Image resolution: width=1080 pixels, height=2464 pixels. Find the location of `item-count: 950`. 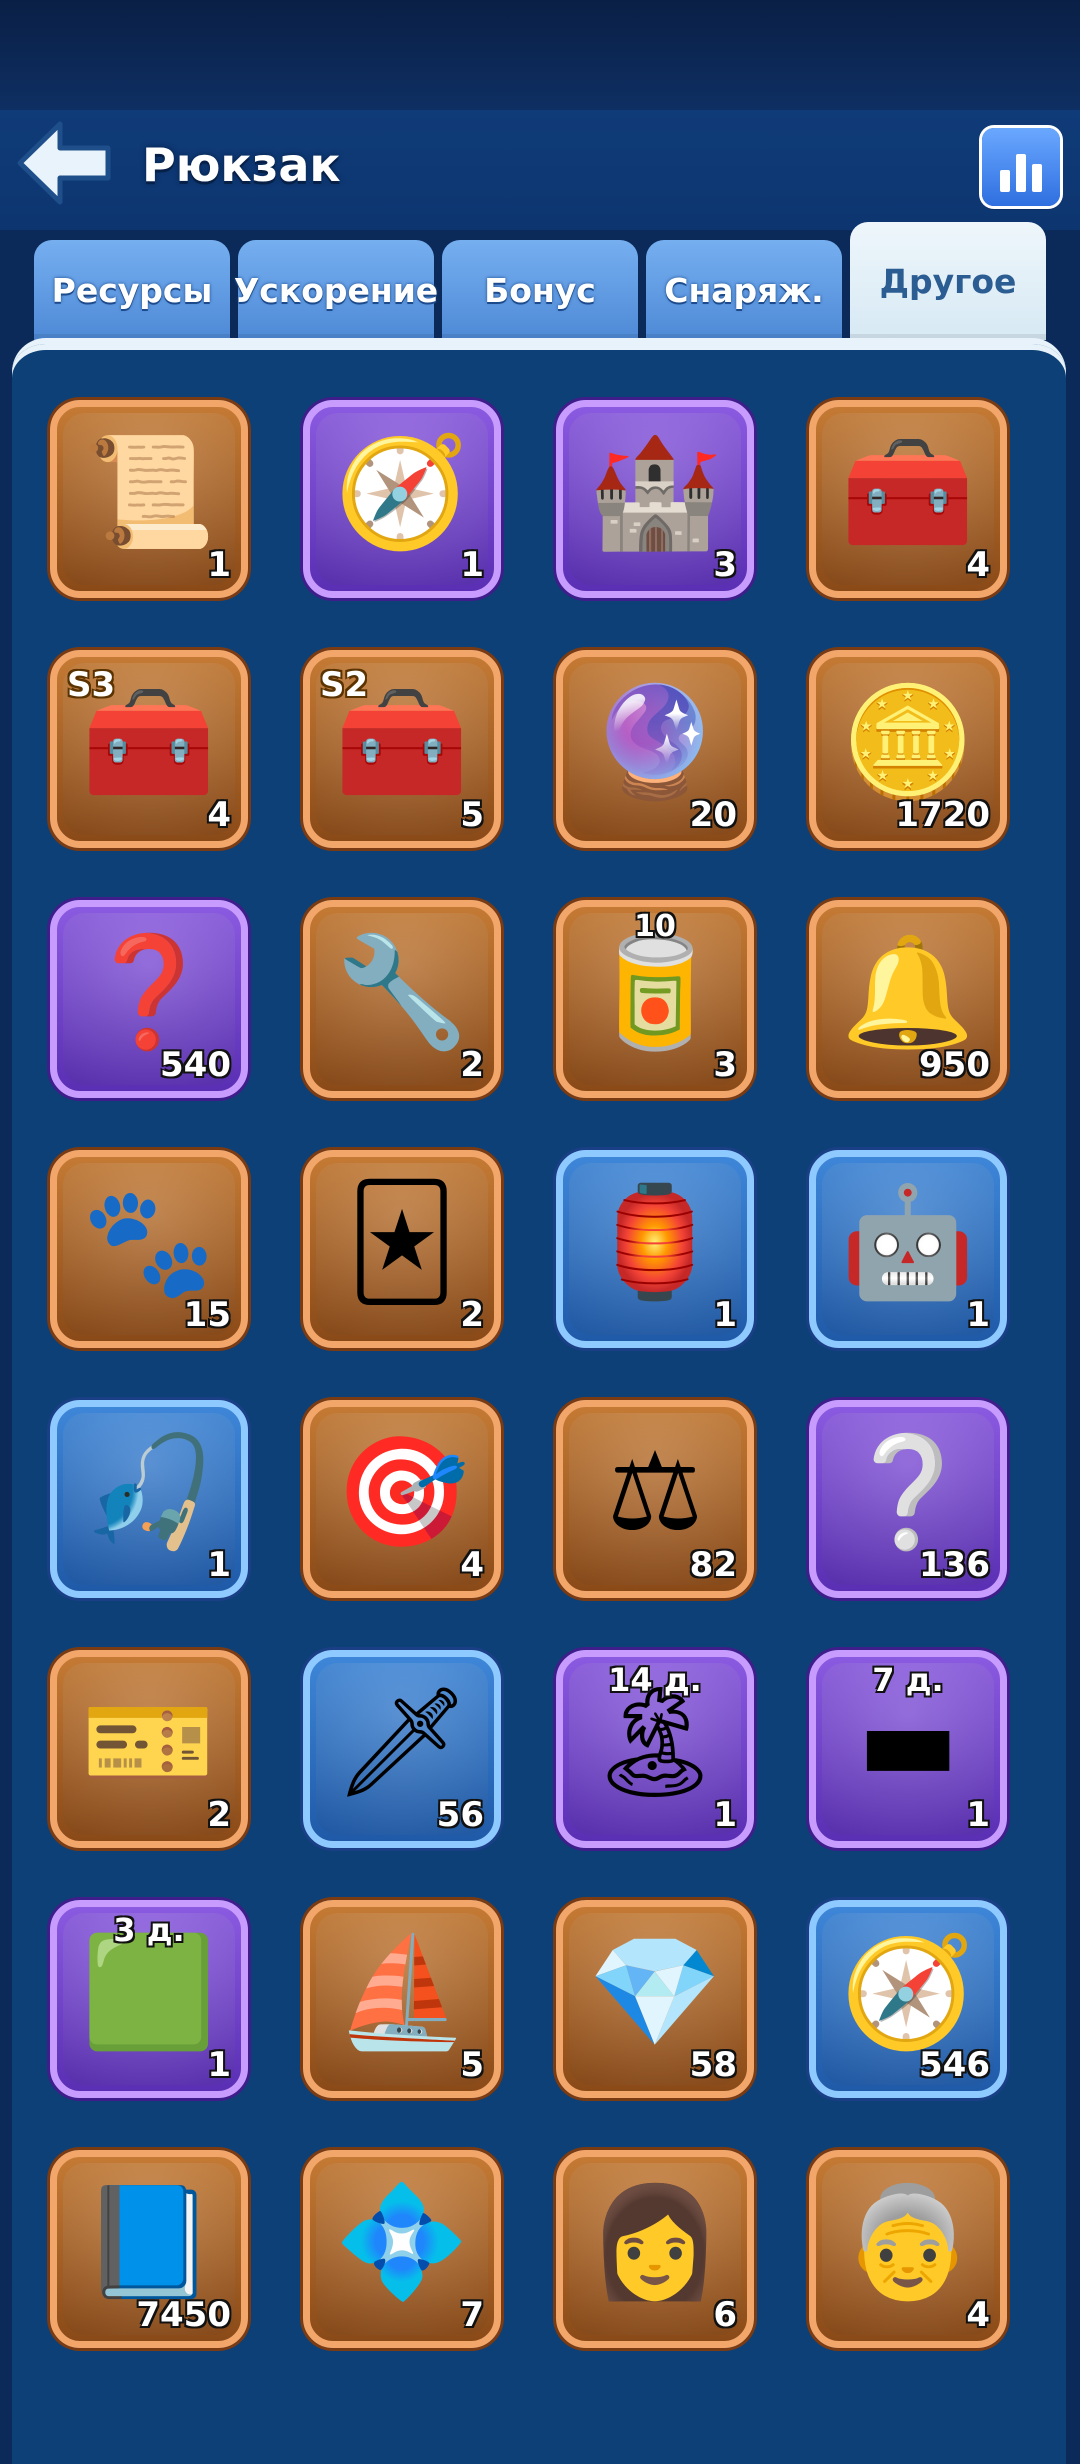

item-count: 950 is located at coordinates (954, 1065).